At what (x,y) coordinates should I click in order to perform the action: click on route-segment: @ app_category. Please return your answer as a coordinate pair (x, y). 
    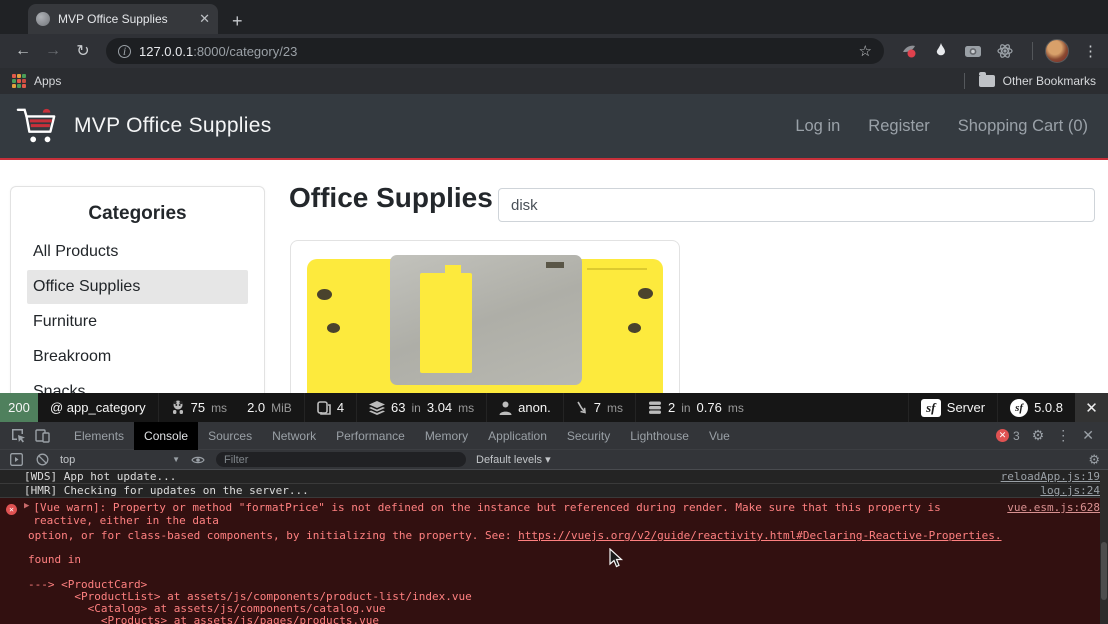
    Looking at the image, I should click on (98, 407).